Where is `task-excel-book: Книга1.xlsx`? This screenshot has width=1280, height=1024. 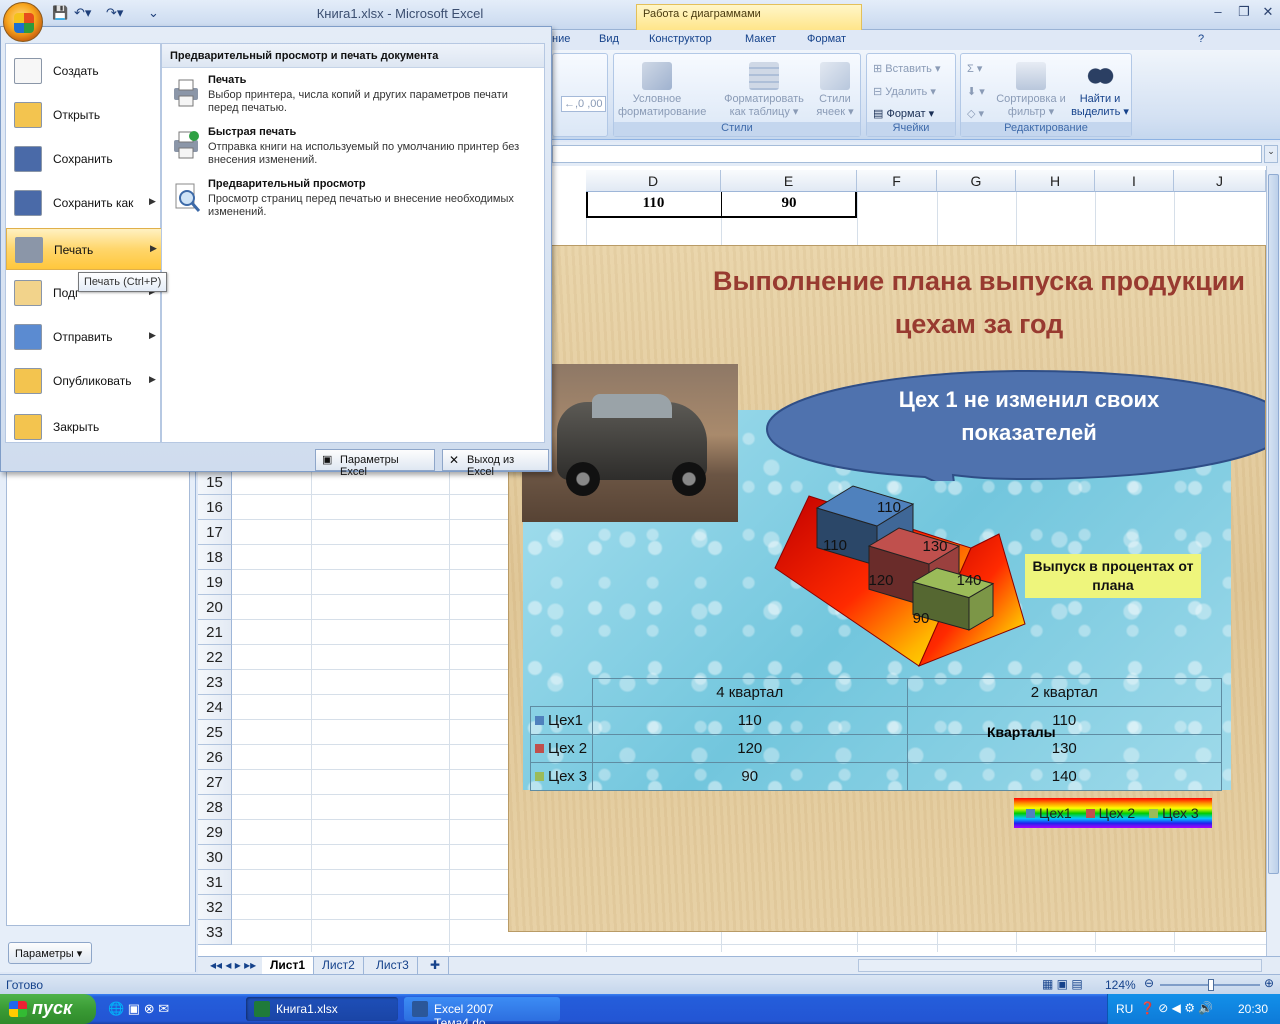
task-excel-book: Книга1.xlsx is located at coordinates (322, 1009).